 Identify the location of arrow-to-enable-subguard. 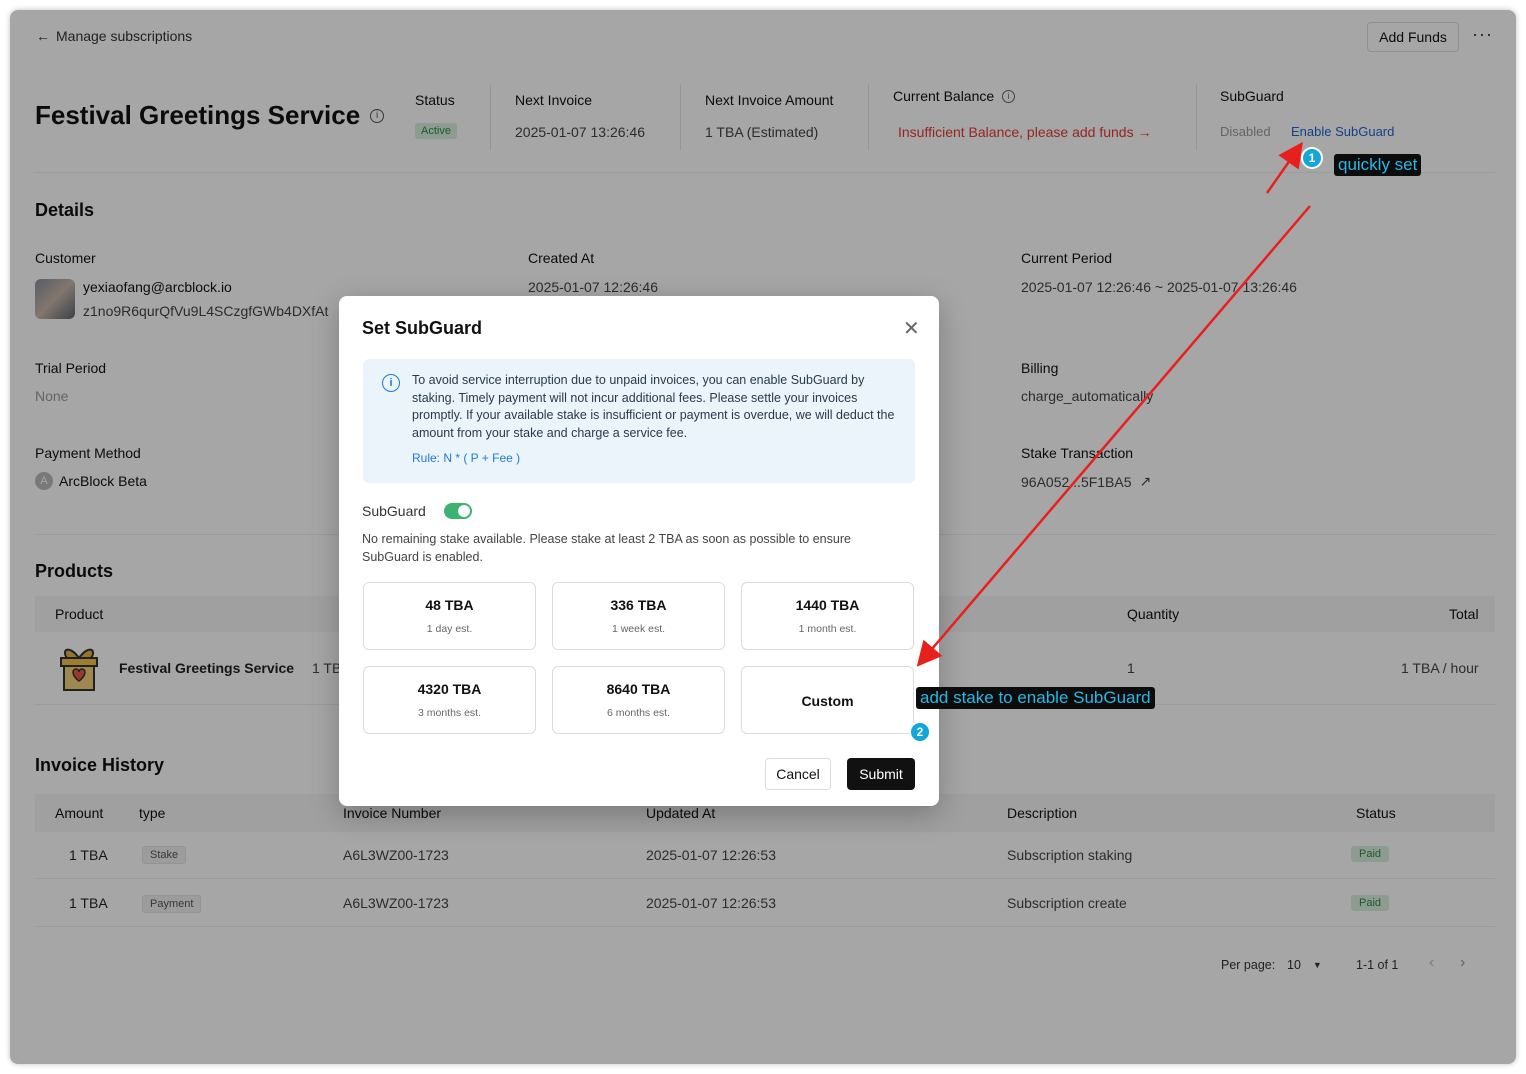
(1284, 167).